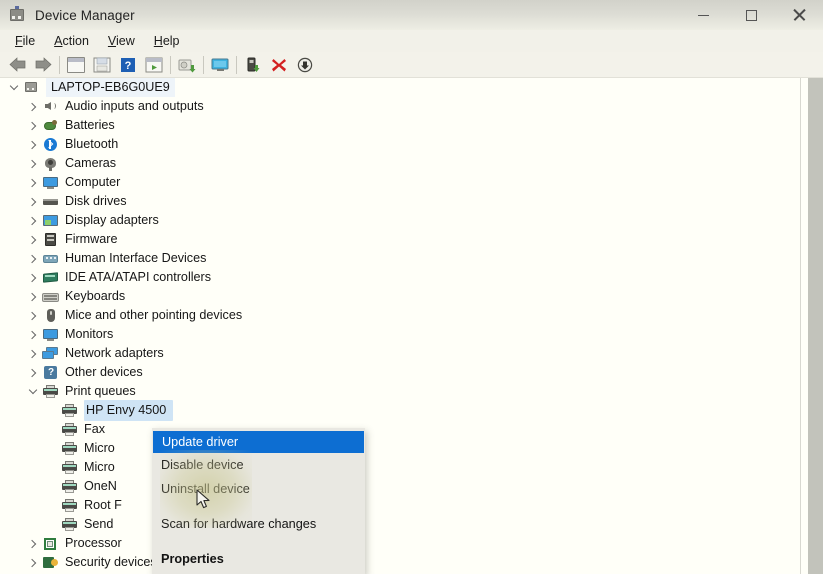 This screenshot has height=574, width=823. I want to click on tree-item-cameras: Cameras, so click(400, 163).